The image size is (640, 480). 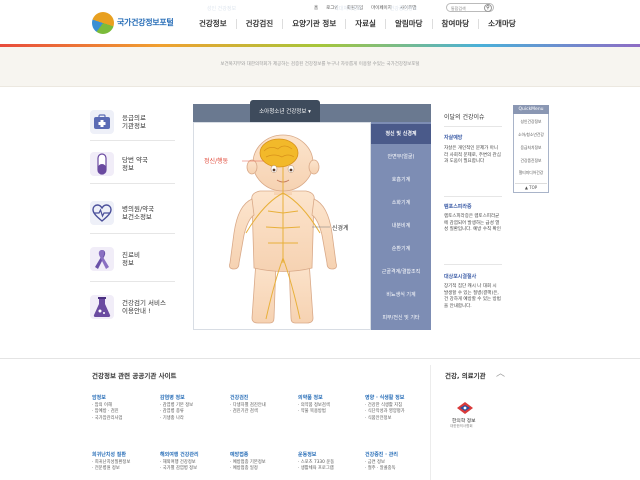 What do you see at coordinates (260, 412) in the screenshot?
I see `site-link: · 검진기관 검색` at bounding box center [260, 412].